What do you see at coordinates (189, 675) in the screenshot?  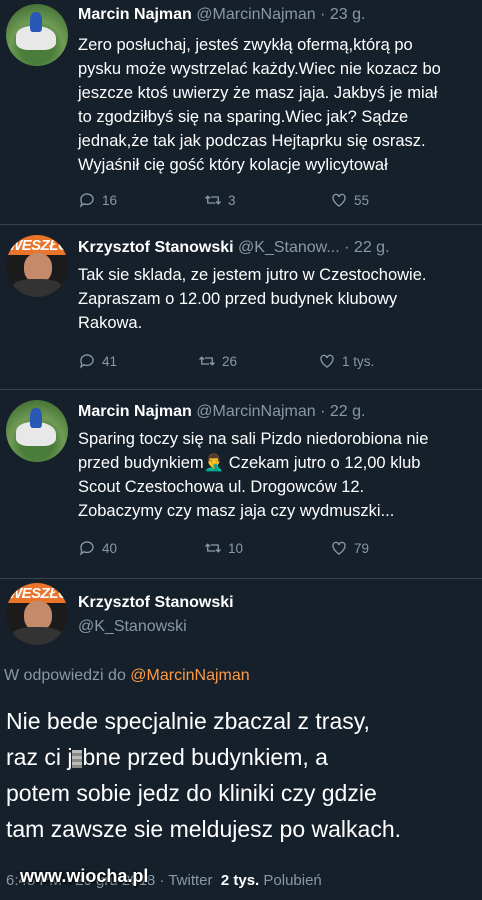 I see `reply-mention-link: @MarcinNajman` at bounding box center [189, 675].